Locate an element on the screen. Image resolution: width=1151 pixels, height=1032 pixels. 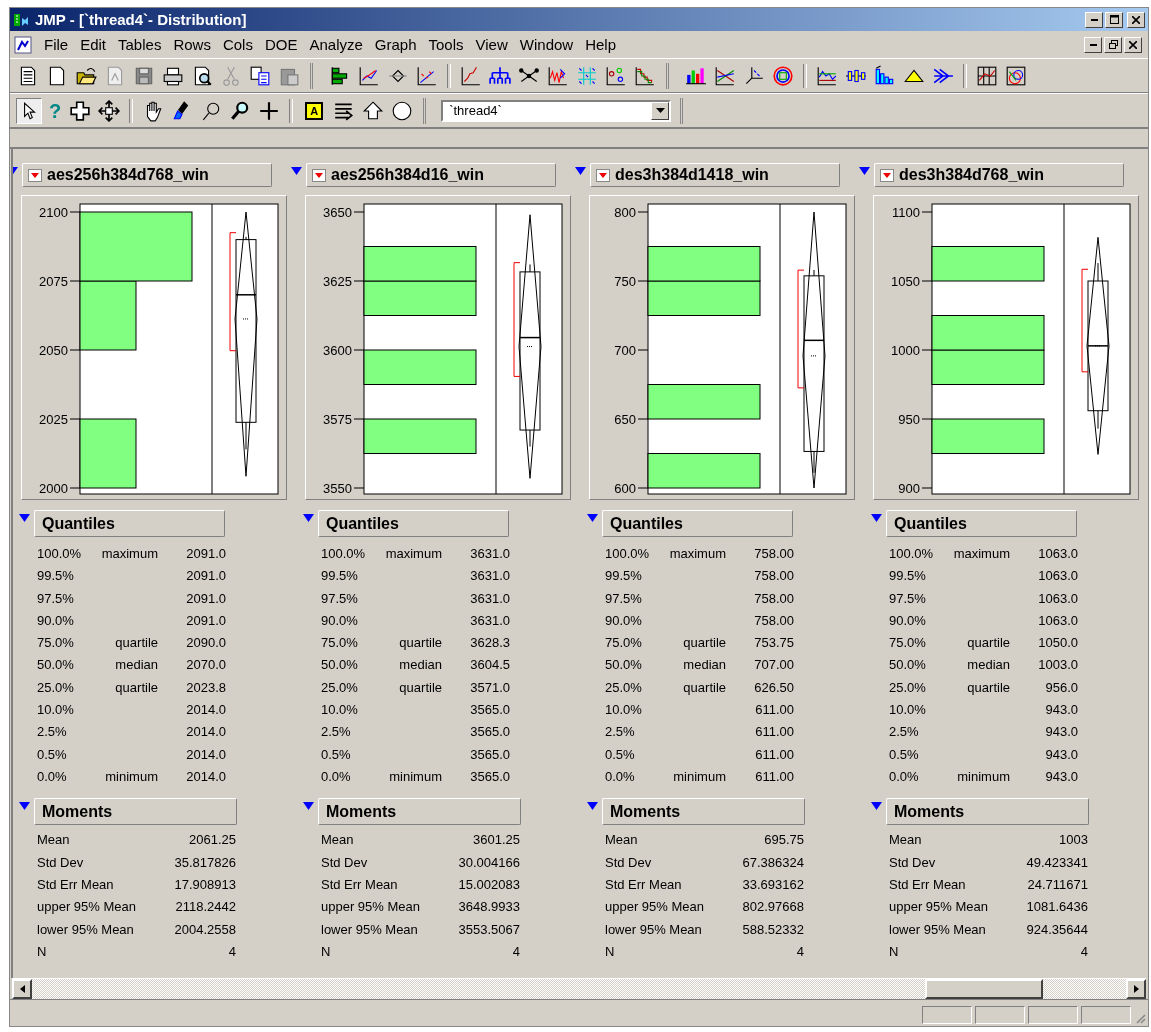
menu-item: Edit is located at coordinates (93, 44).